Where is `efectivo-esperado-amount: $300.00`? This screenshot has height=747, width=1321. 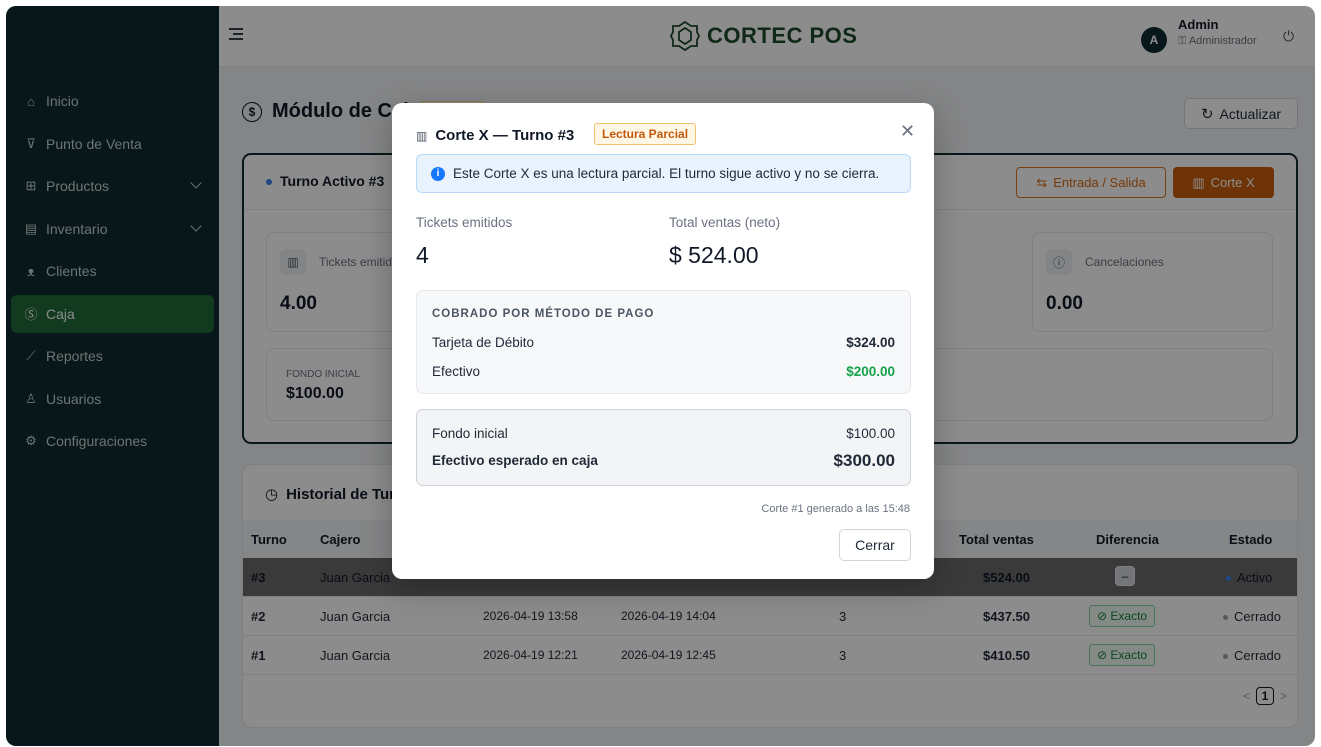
efectivo-esperado-amount: $300.00 is located at coordinates (864, 460).